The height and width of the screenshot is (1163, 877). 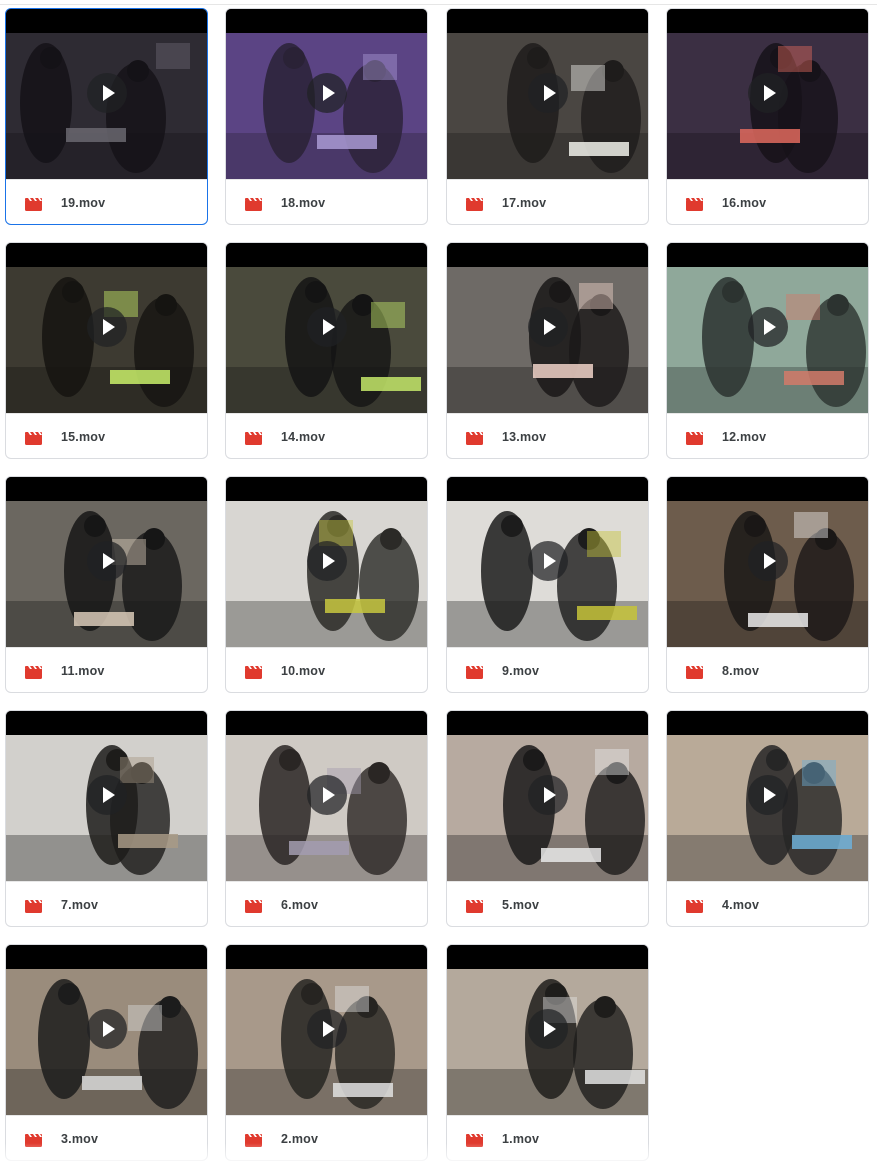 I want to click on video-file-card: 8.mov, so click(x=767, y=584).